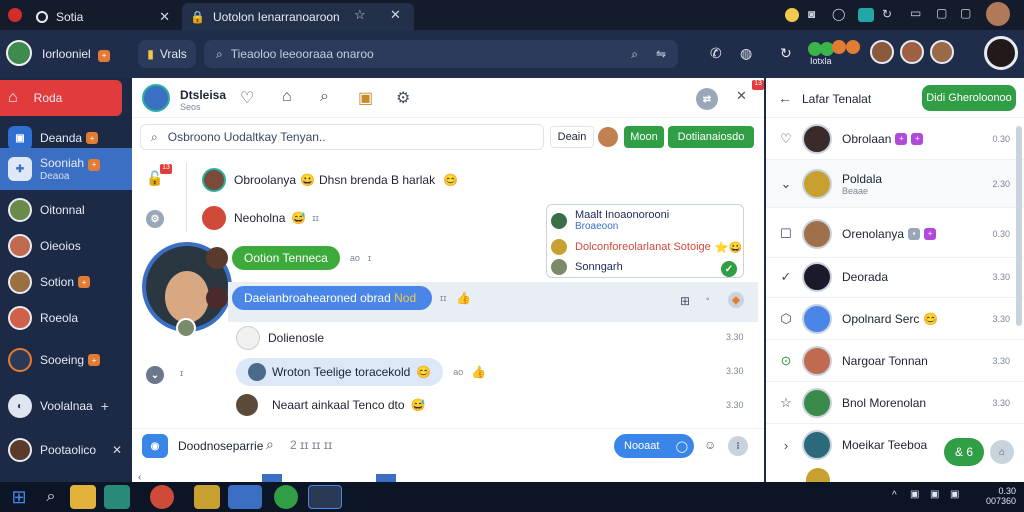 This screenshot has width=1024, height=512. What do you see at coordinates (330, 180) in the screenshot?
I see `message-row: Obroolanya 😀 Dhsn brenda B harlak 😊` at bounding box center [330, 180].